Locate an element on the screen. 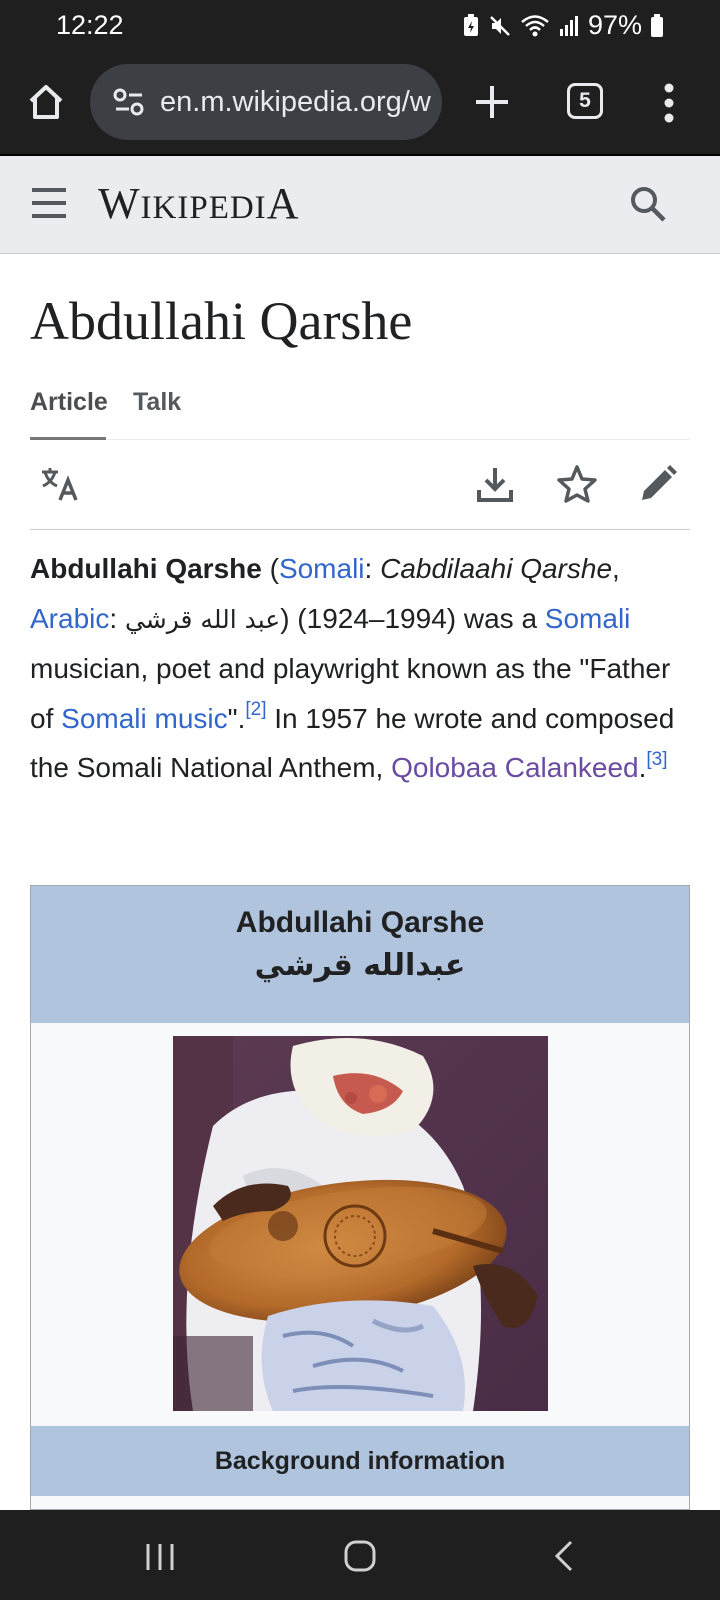  reference-2: [2] is located at coordinates (255, 709).